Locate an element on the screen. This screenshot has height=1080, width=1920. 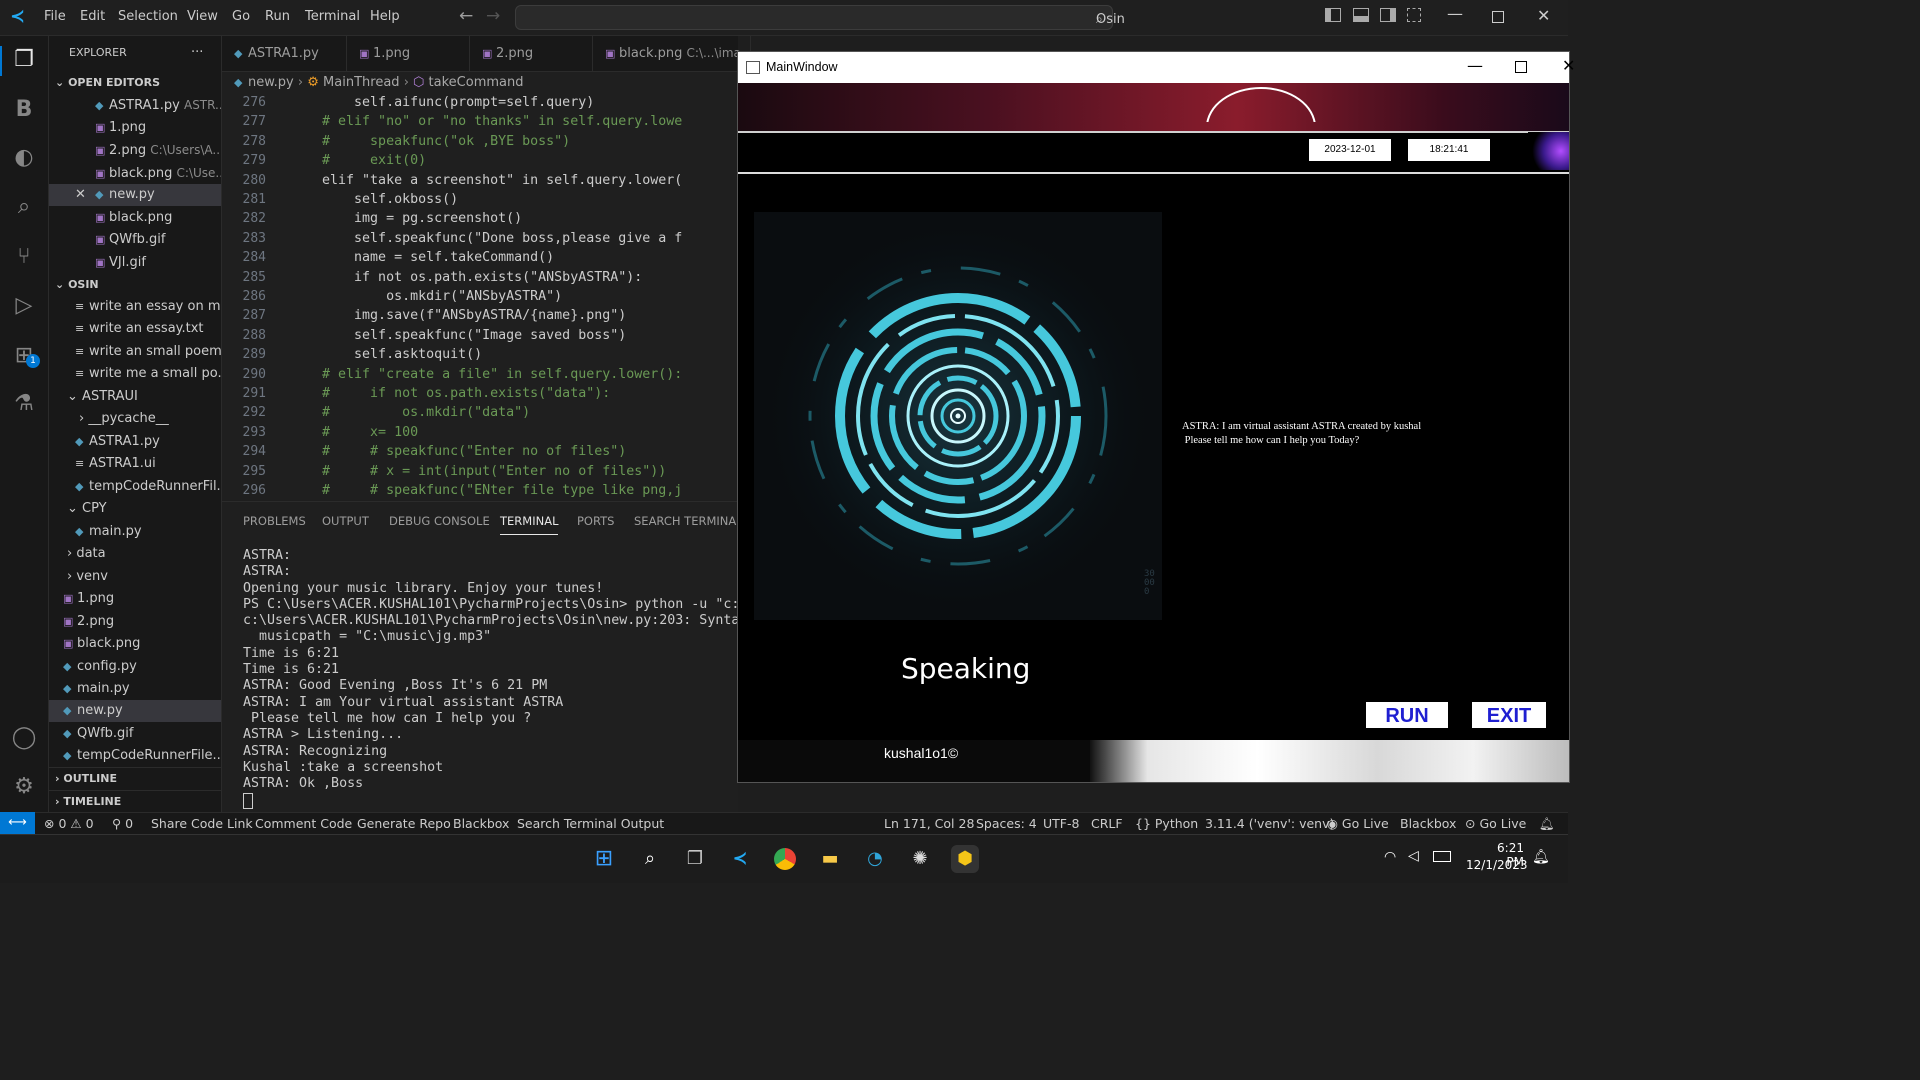
restore-icon is located at coordinates (1498, 17).